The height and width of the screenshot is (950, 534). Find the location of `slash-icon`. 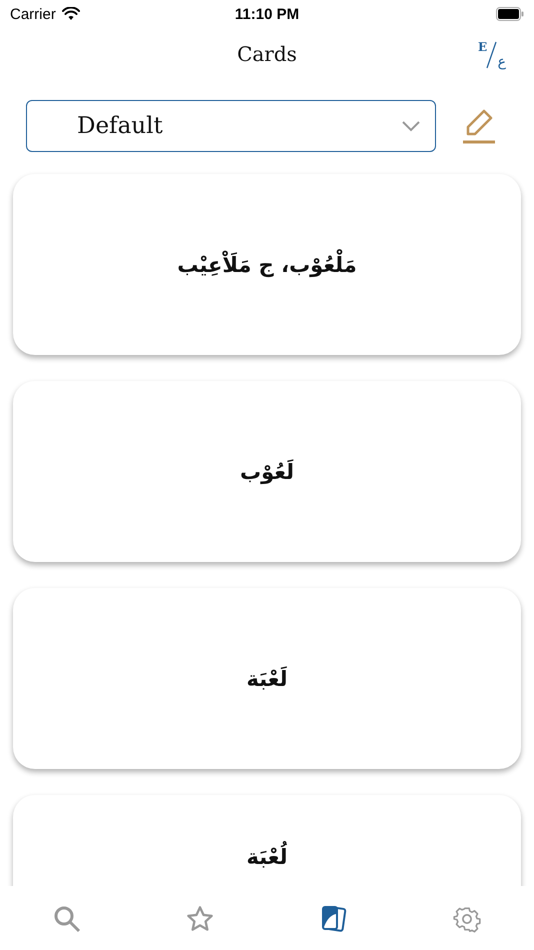

slash-icon is located at coordinates (491, 55).